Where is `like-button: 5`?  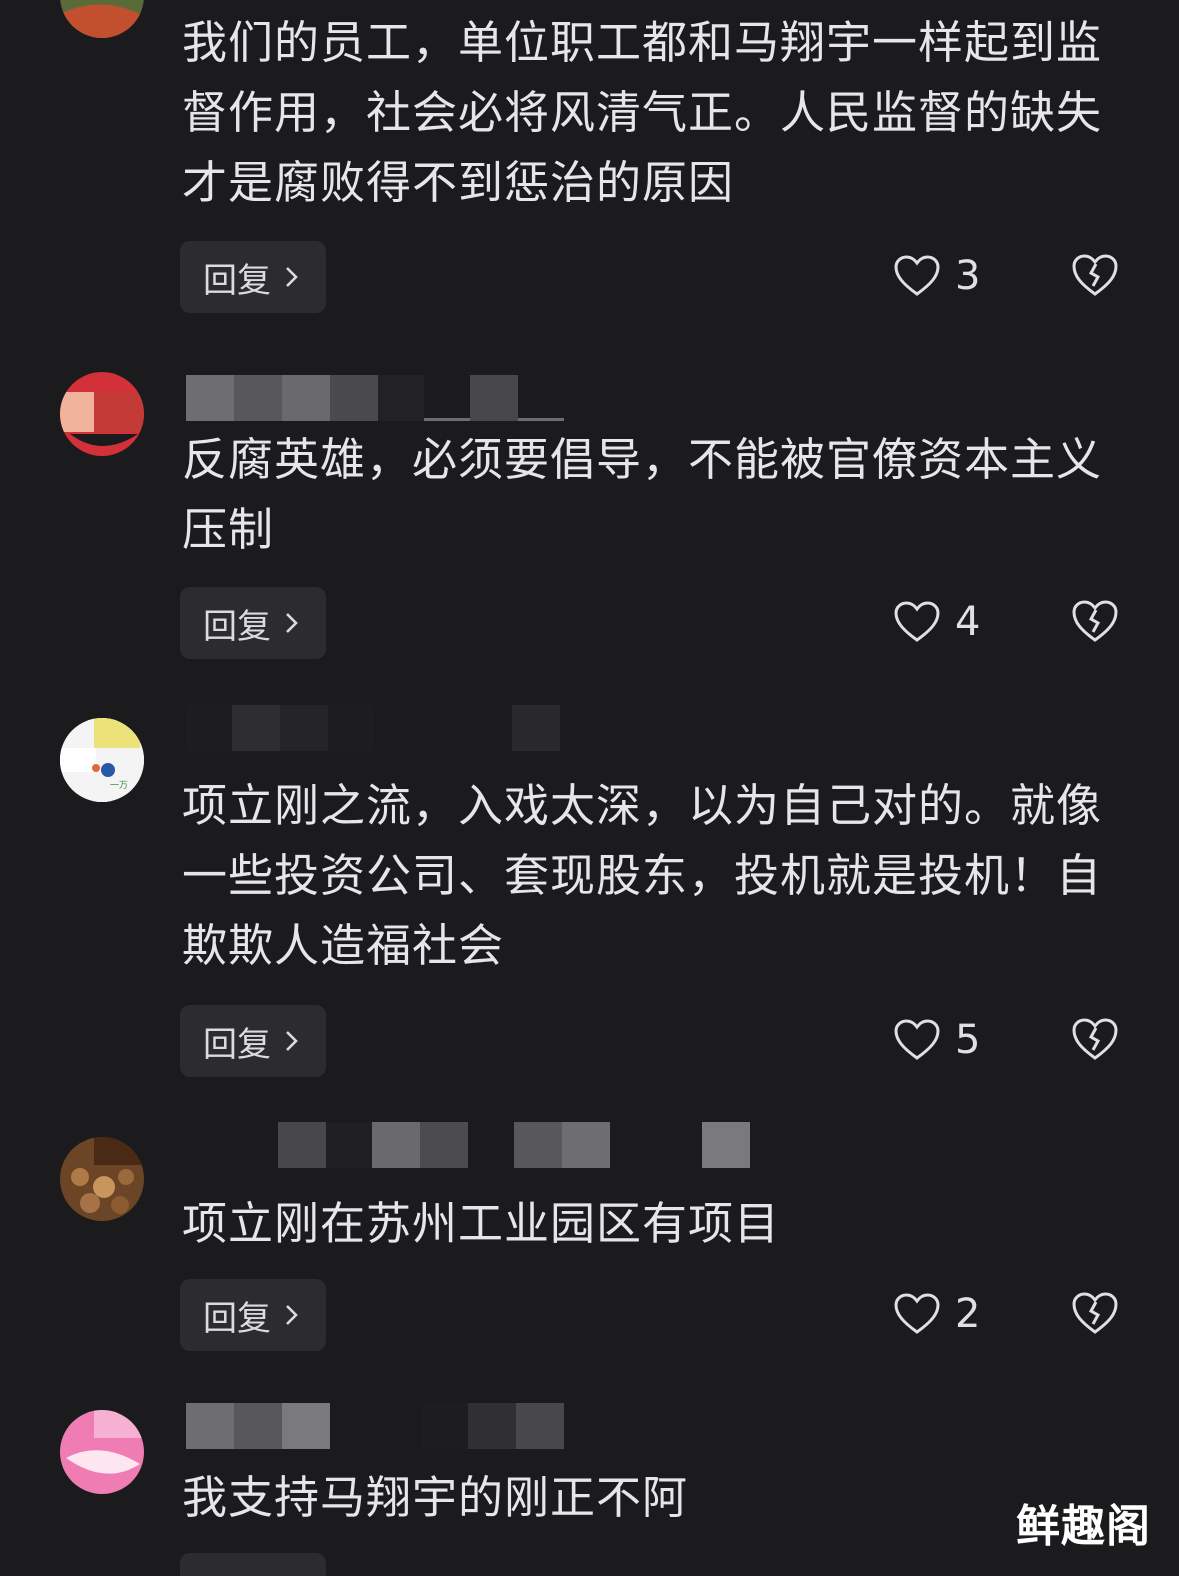 like-button: 5 is located at coordinates (936, 1040).